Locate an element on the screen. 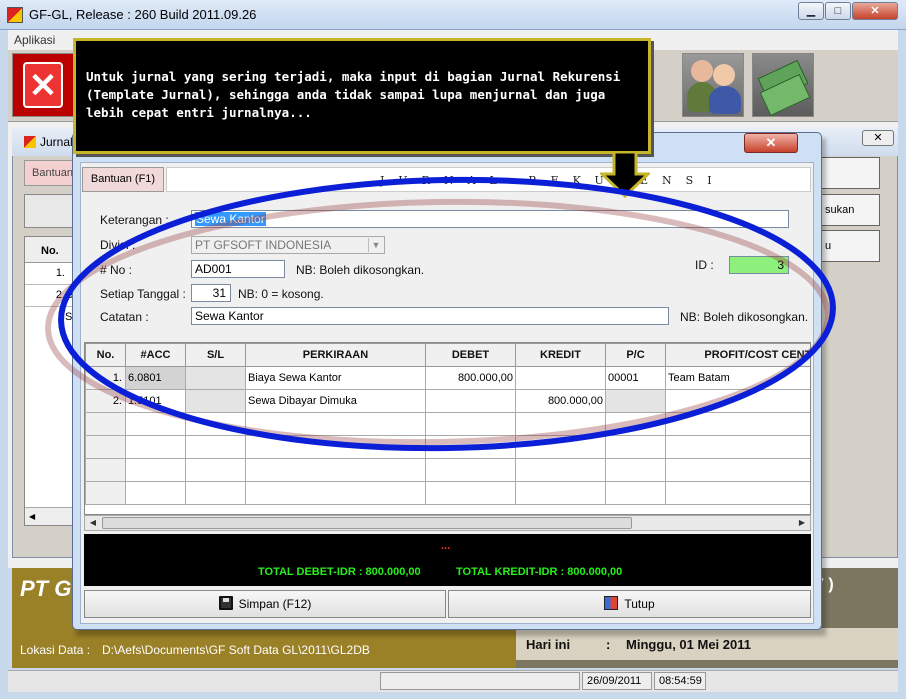  catatan-label: Catatan : is located at coordinates (124, 317).